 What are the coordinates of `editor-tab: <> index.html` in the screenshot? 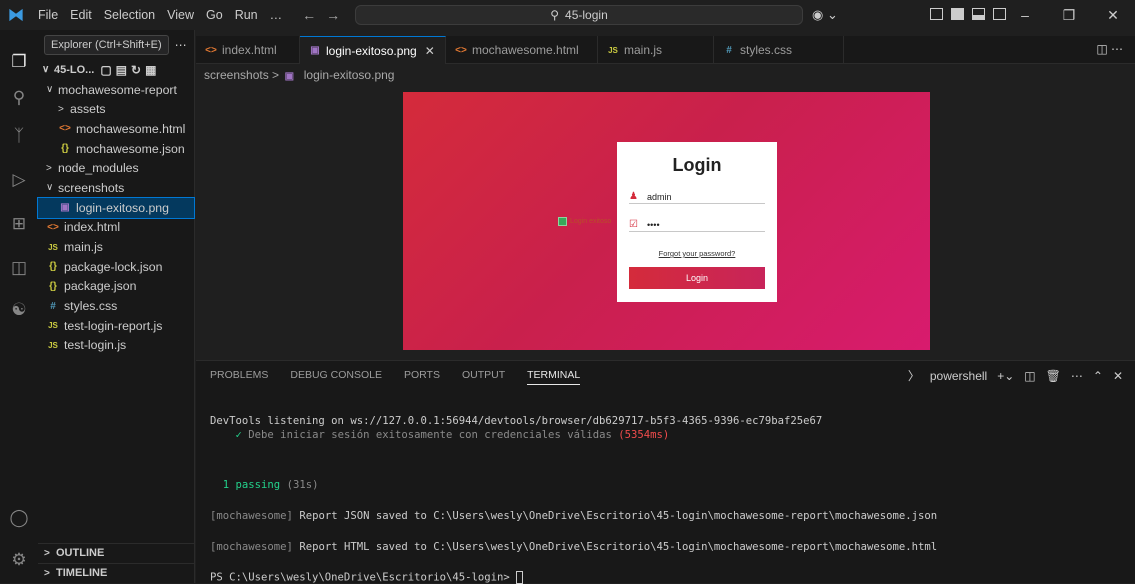 It's located at (248, 50).